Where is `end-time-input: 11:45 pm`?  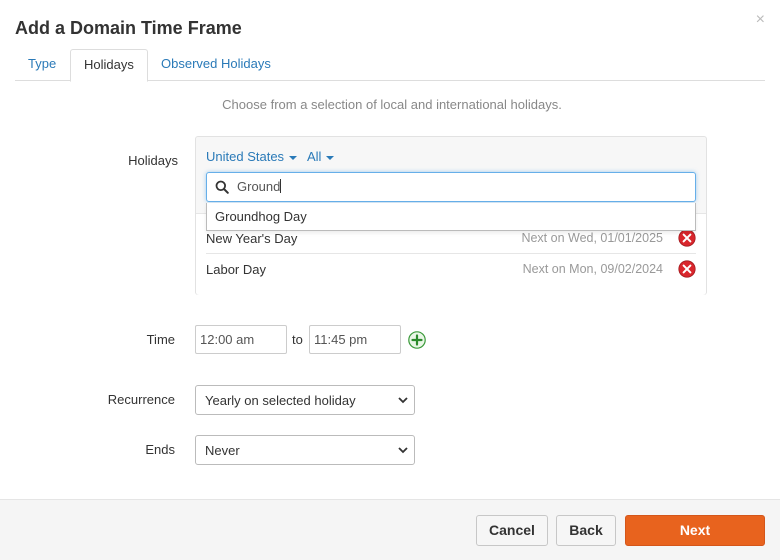
end-time-input: 11:45 pm is located at coordinates (355, 339).